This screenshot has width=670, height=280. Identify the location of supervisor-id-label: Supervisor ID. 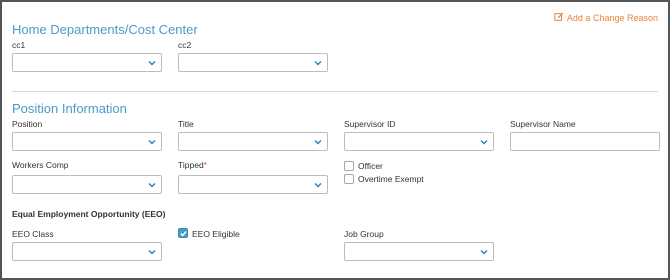
(370, 124).